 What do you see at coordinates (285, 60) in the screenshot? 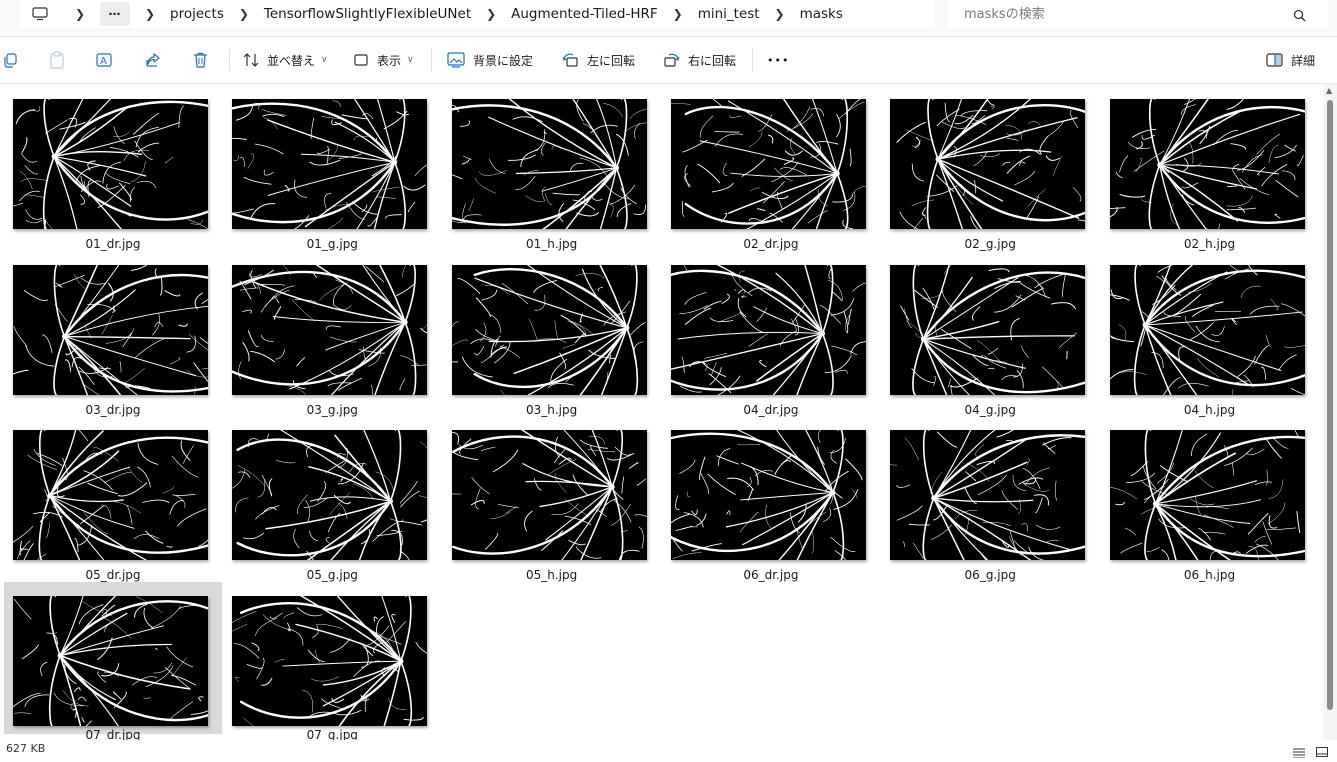
I see `sort-button: 並べ替え ∨` at bounding box center [285, 60].